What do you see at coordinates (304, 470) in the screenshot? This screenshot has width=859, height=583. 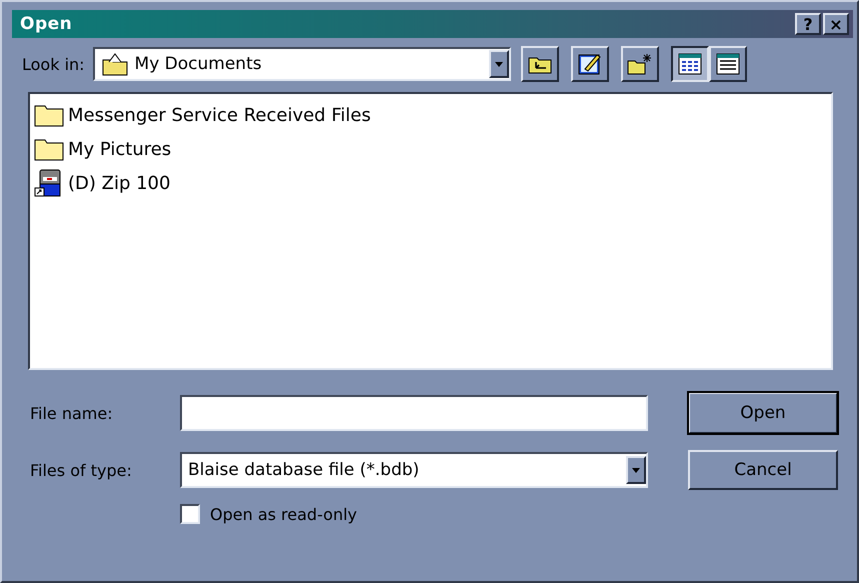 I see `file-type-value: Blaise database file (*.bdb)` at bounding box center [304, 470].